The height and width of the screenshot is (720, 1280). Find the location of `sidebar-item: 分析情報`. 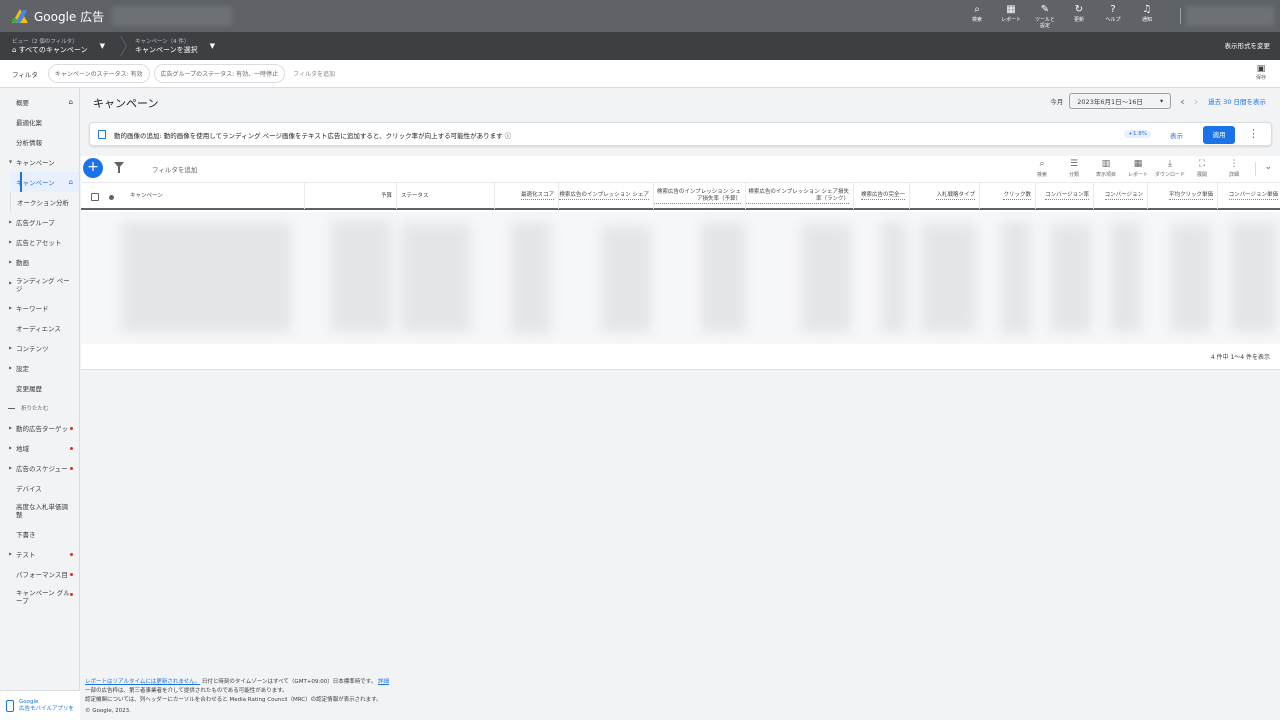

sidebar-item: 分析情報 is located at coordinates (39, 142).